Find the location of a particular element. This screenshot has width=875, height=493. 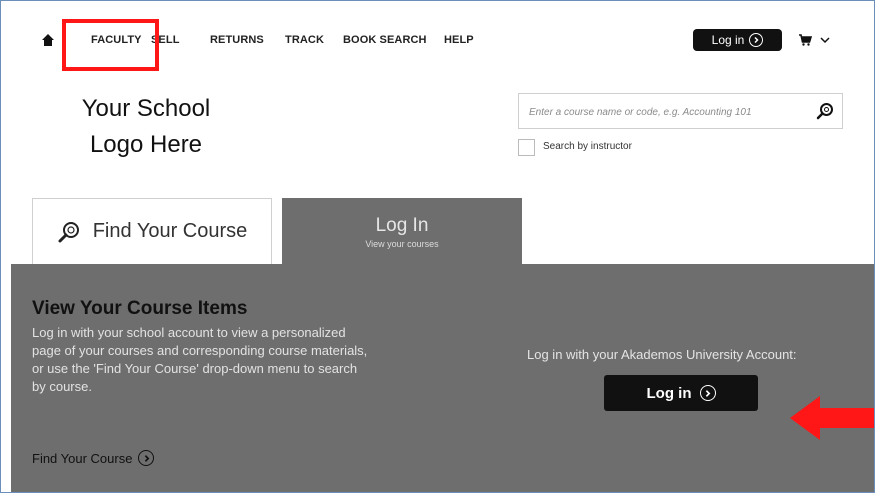

course-search-input is located at coordinates (664, 112).